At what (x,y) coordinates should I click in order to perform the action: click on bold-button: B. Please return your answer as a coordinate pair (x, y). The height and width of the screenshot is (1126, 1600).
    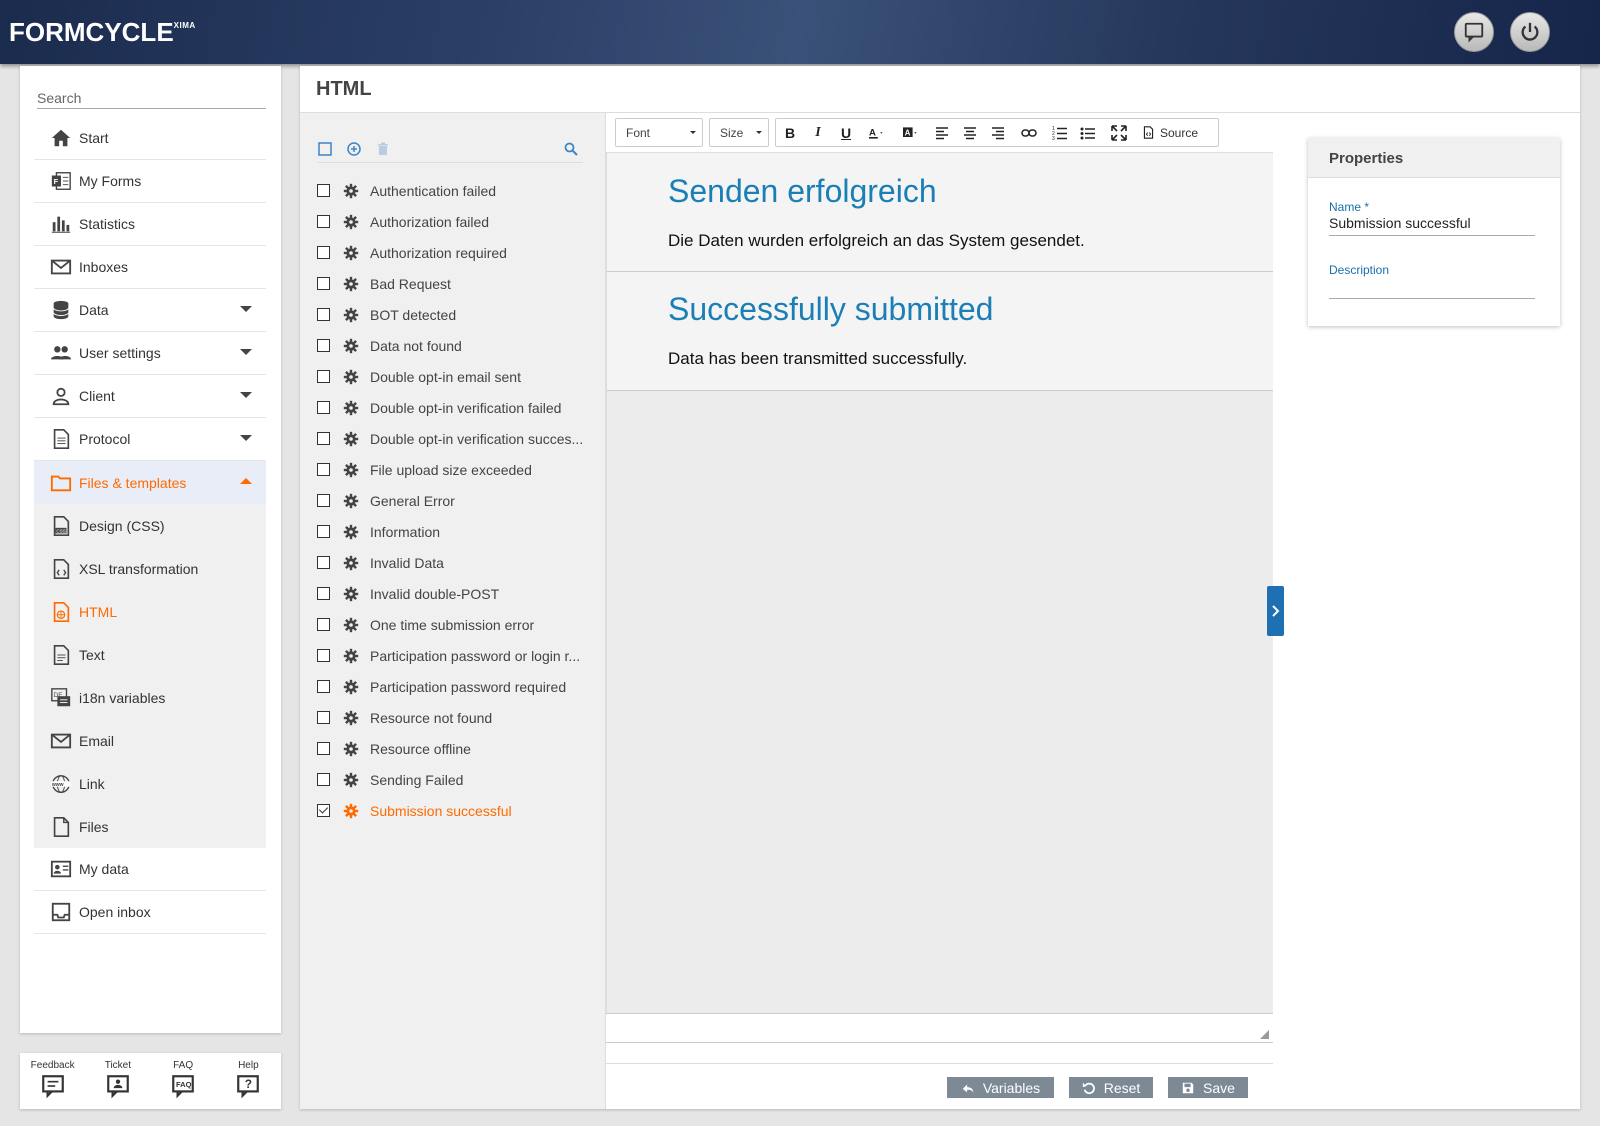
    Looking at the image, I should click on (790, 132).